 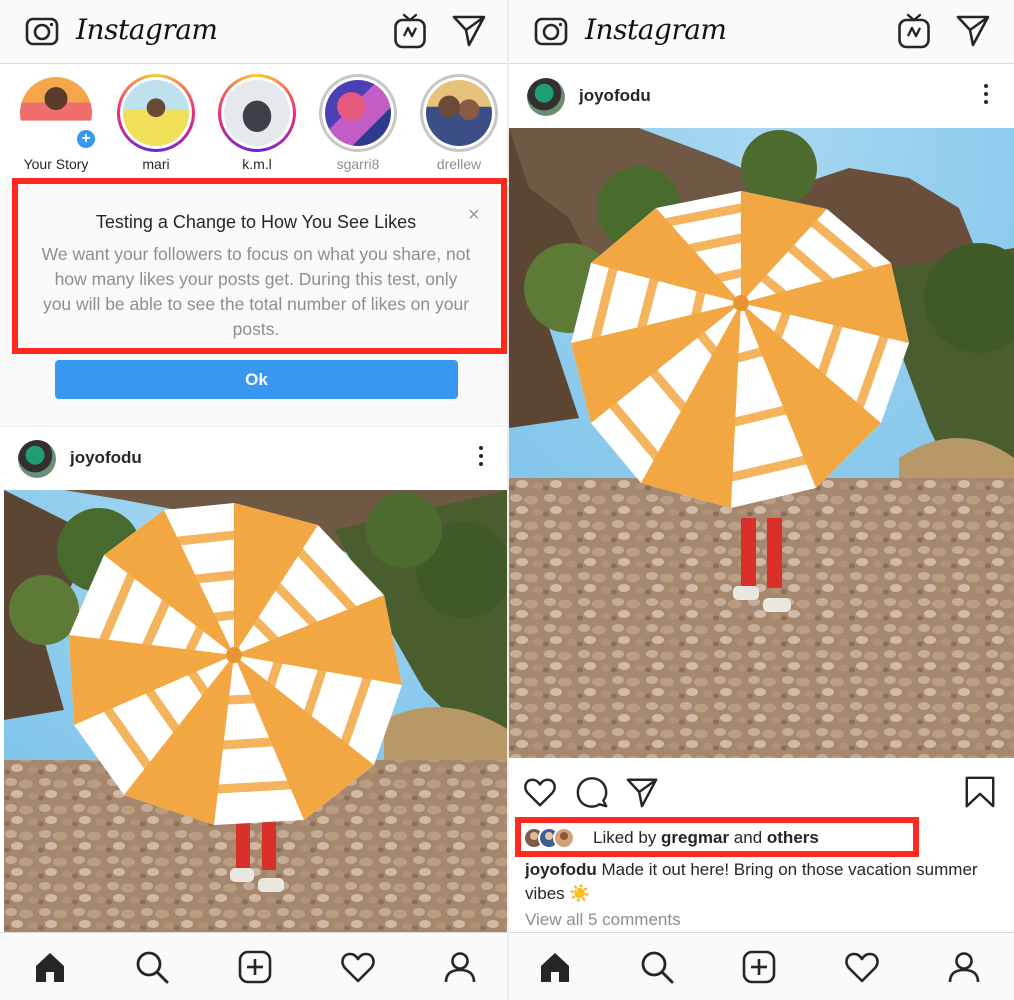 What do you see at coordinates (56, 123) in the screenshot?
I see `story-your-story: + Your Story` at bounding box center [56, 123].